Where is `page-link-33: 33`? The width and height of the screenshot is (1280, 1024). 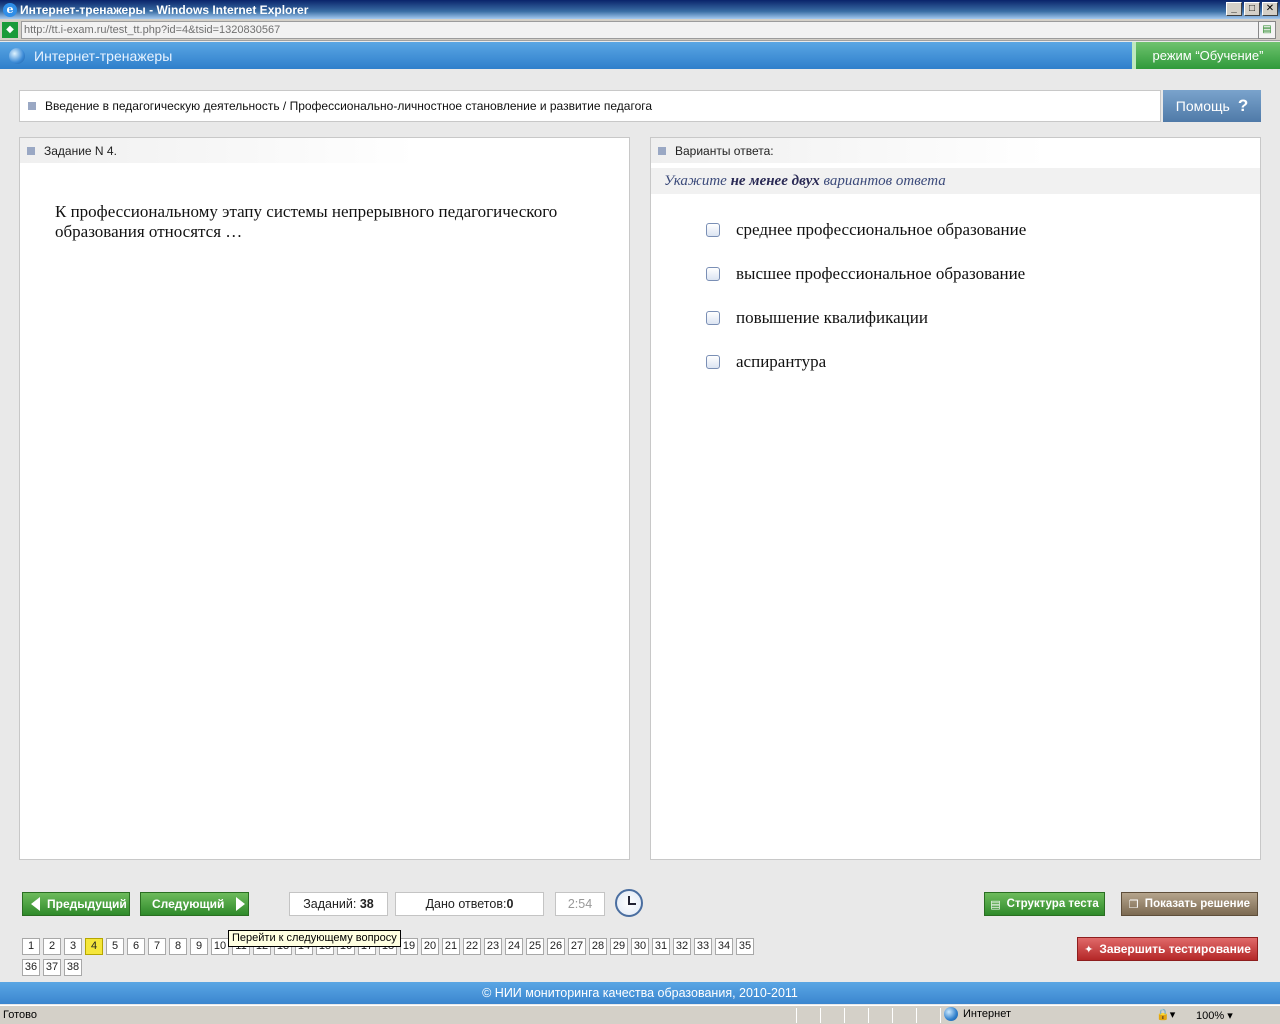 page-link-33: 33 is located at coordinates (703, 946).